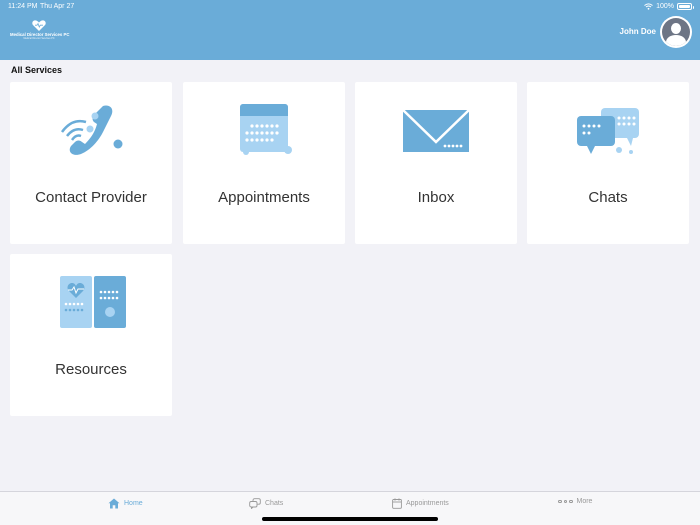 This screenshot has height=525, width=700. I want to click on battery-percent: 100%, so click(665, 6).